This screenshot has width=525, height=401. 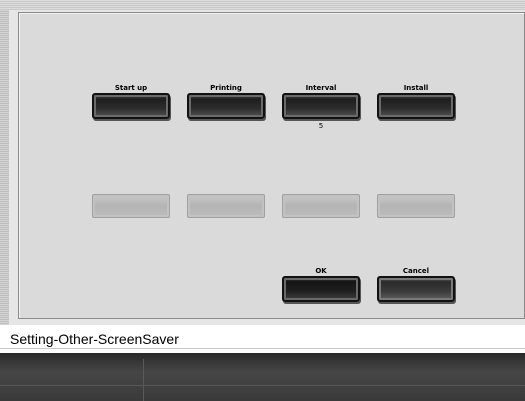 I want to click on start-up-group: Start up, so click(x=131, y=101).